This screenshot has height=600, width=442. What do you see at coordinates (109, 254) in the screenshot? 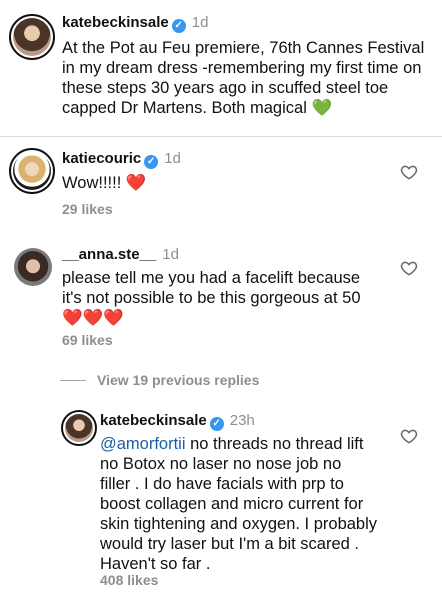
I see `username: __anna.ste__` at bounding box center [109, 254].